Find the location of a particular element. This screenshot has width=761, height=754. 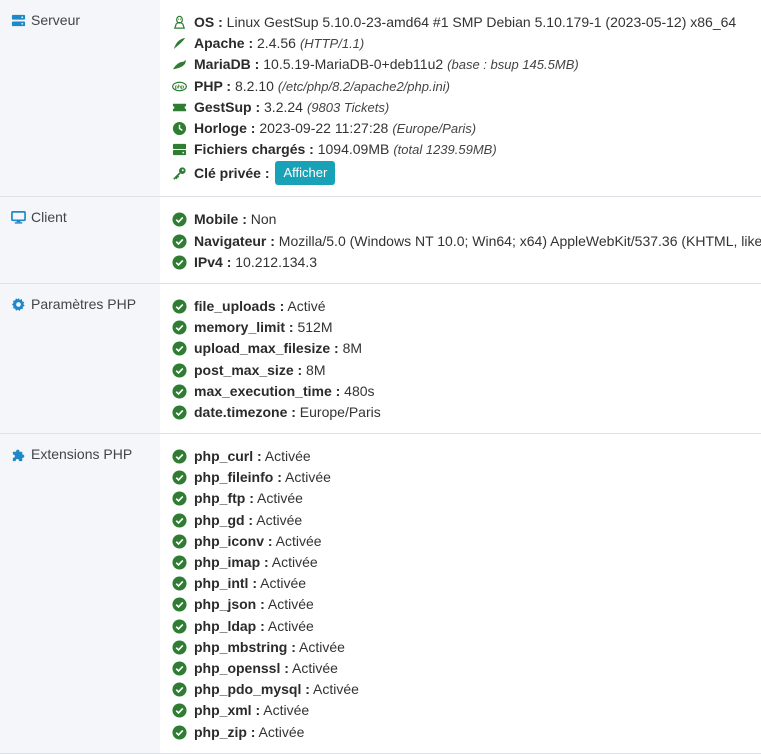

info-key: php_fileinfo : is located at coordinates (238, 477).